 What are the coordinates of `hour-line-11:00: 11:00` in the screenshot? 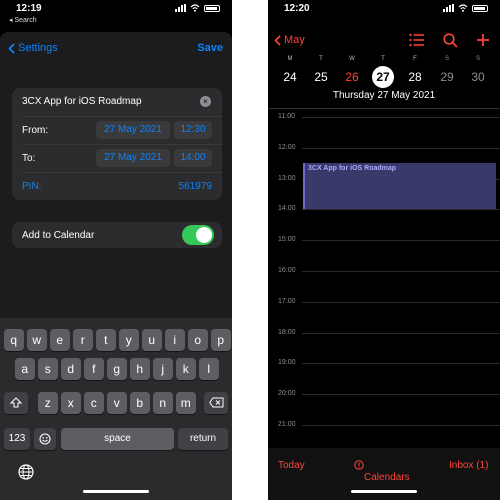 It's located at (384, 116).